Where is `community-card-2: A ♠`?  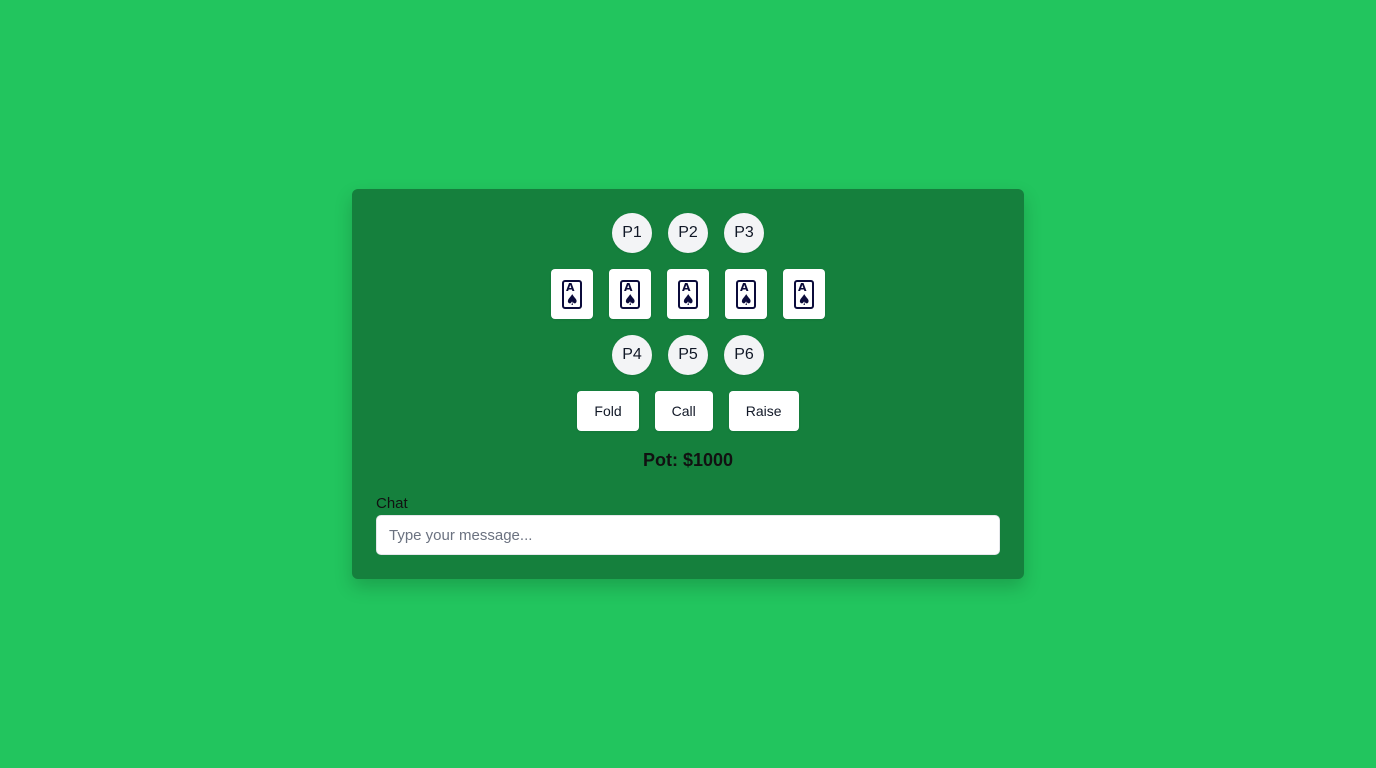
community-card-2: A ♠ is located at coordinates (630, 294).